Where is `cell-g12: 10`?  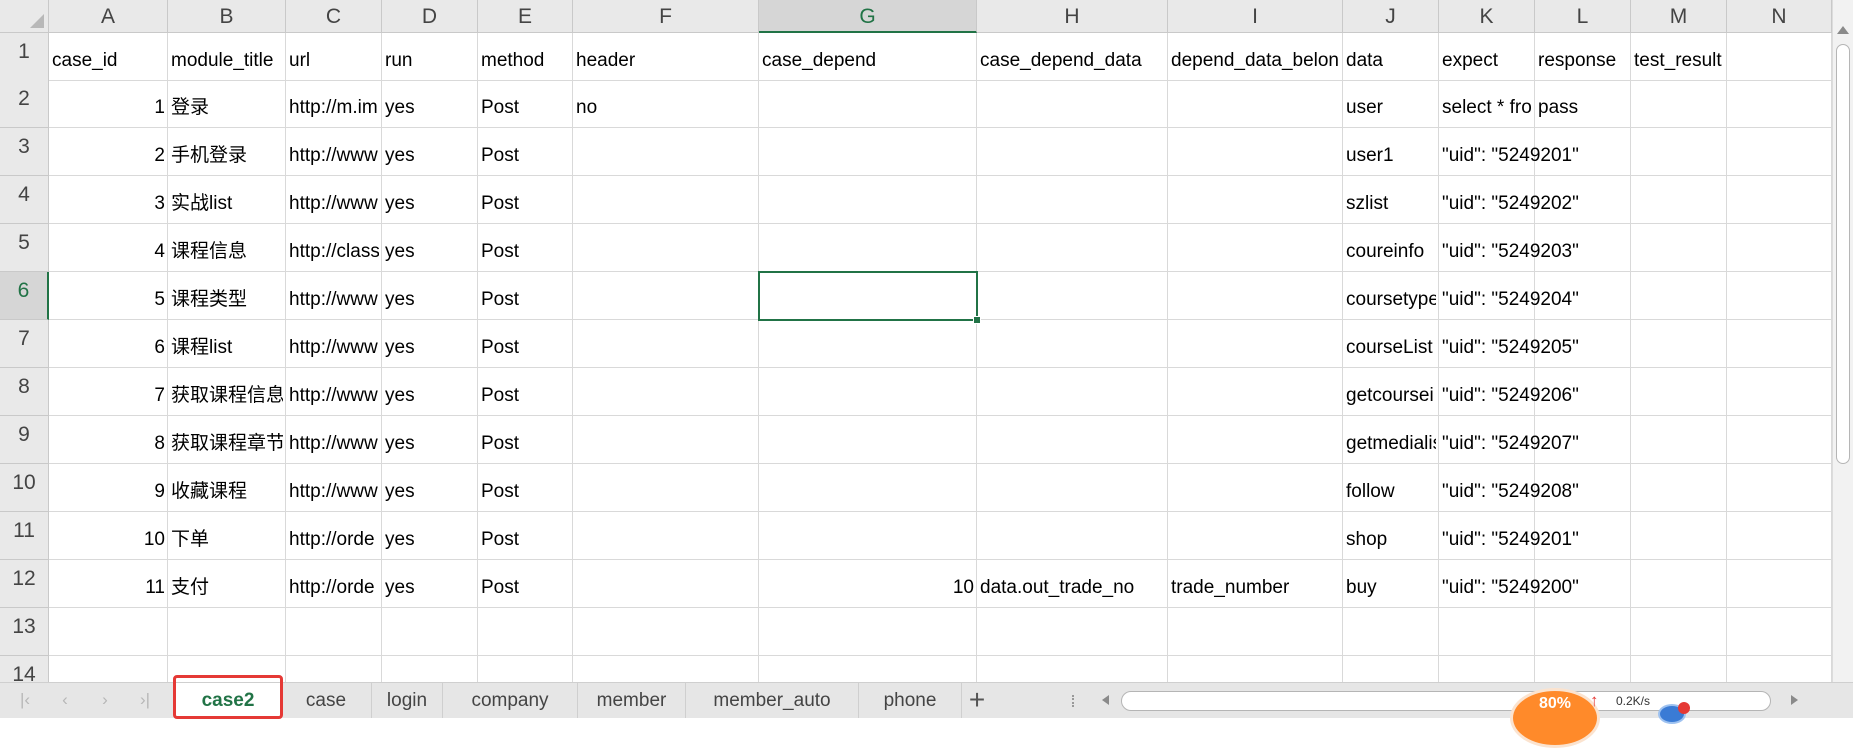 cell-g12: 10 is located at coordinates (868, 588).